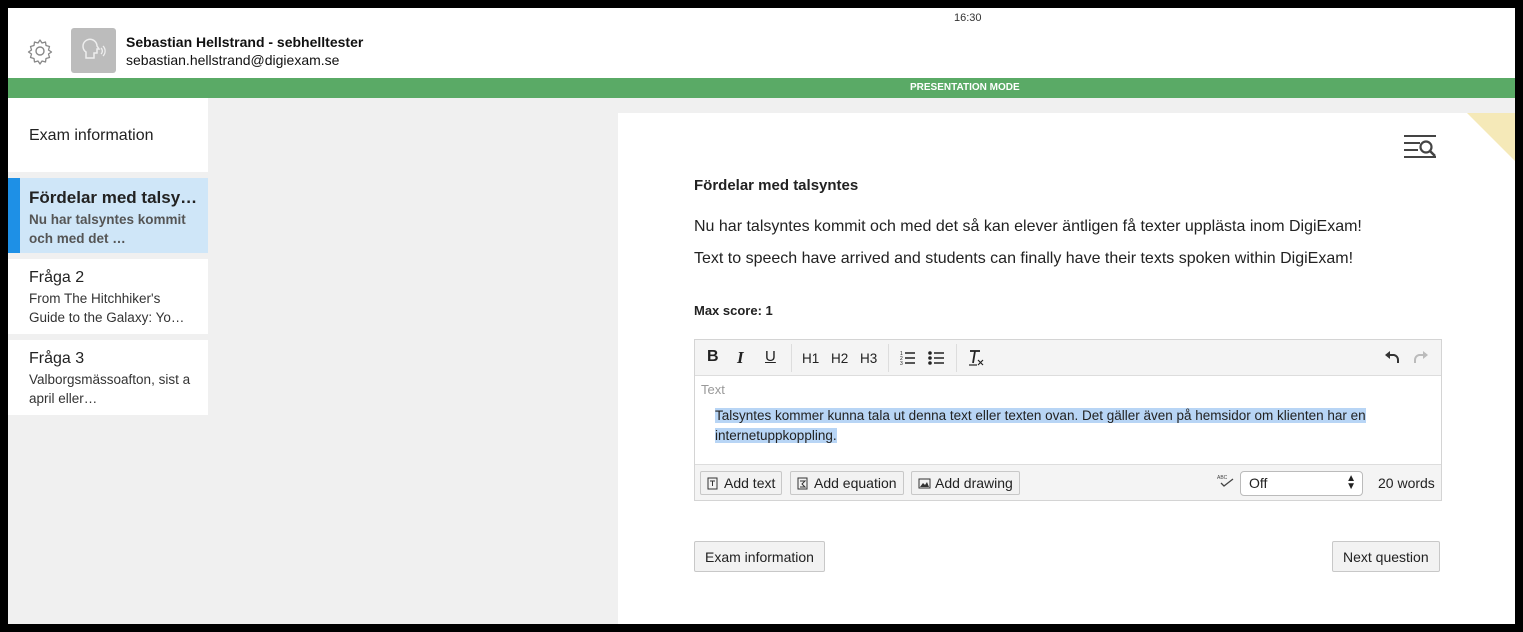  Describe the element at coordinates (57, 277) in the screenshot. I see `sidebar-item-title: Fråga 2` at that location.